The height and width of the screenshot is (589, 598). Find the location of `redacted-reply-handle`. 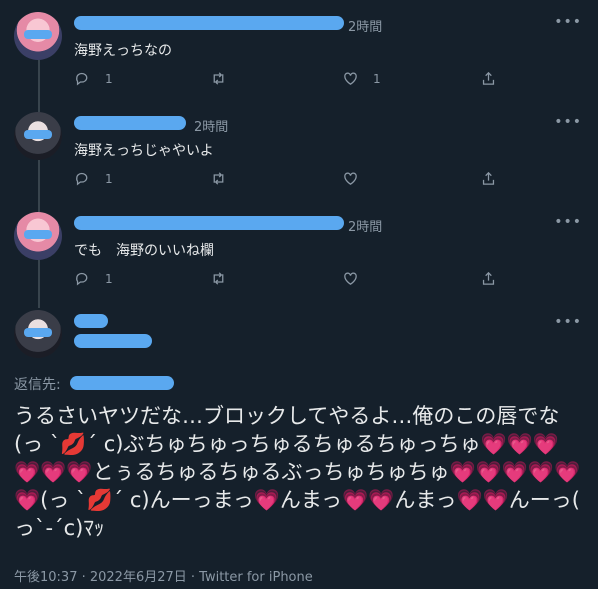

redacted-reply-handle is located at coordinates (122, 383).